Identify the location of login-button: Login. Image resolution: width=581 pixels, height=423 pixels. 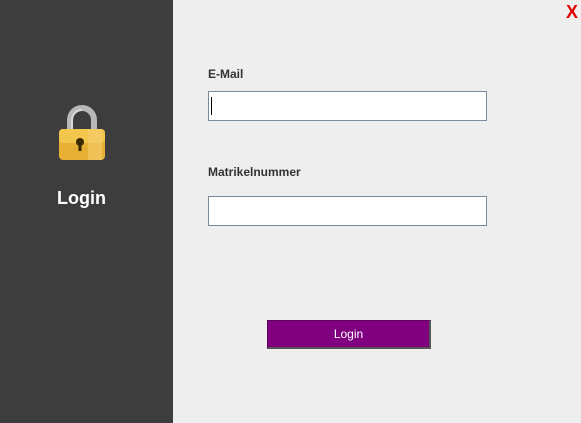
(349, 334).